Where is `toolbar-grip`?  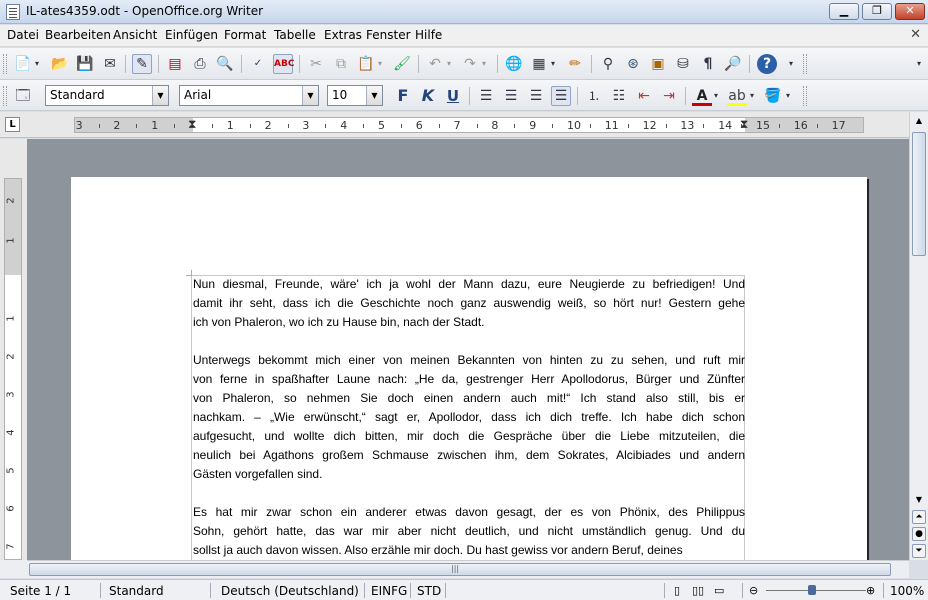 toolbar-grip is located at coordinates (5, 64).